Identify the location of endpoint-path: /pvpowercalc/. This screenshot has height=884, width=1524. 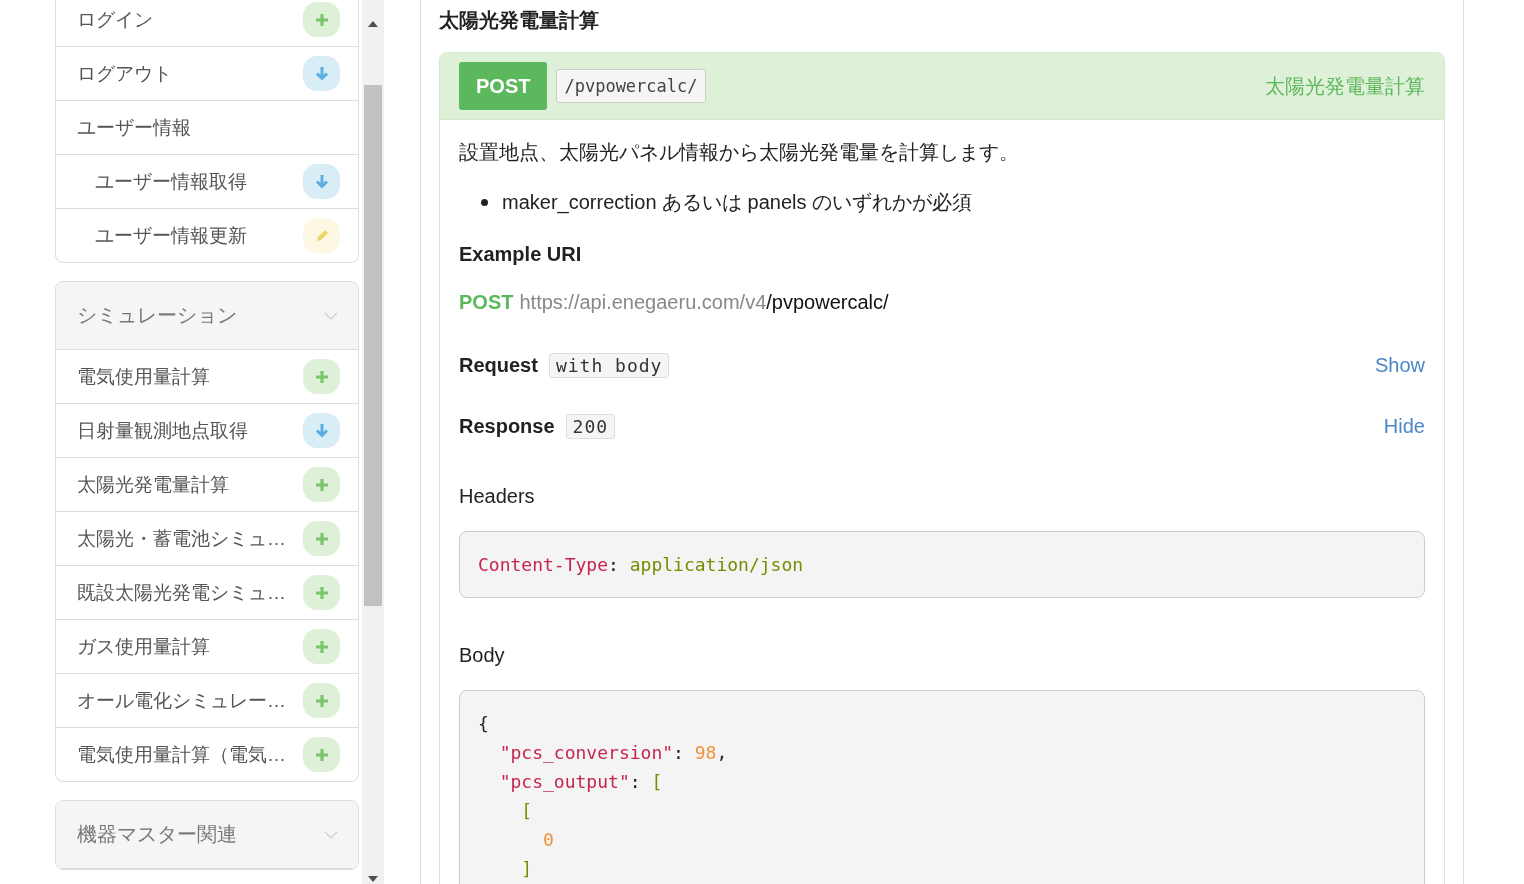
(631, 86).